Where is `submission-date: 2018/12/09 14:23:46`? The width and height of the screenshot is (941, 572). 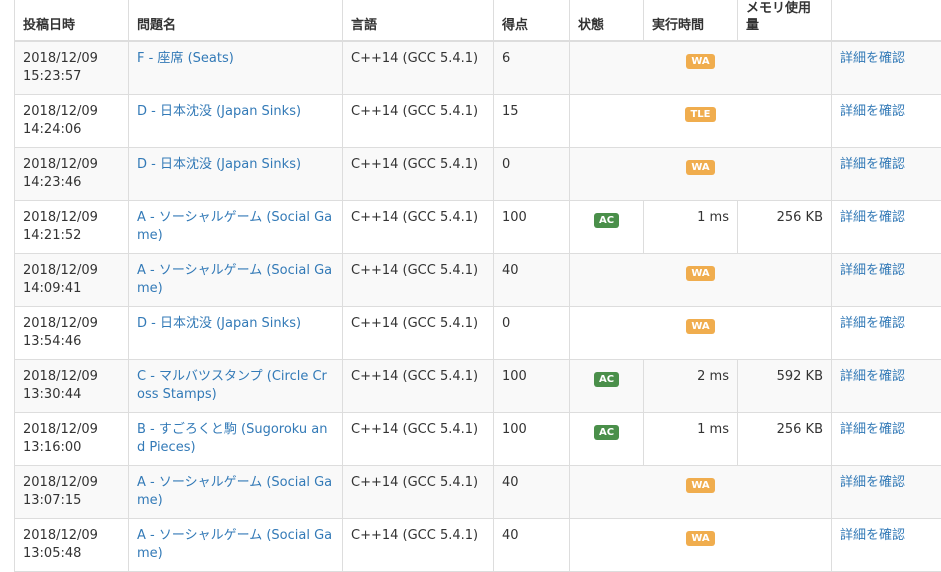 submission-date: 2018/12/09 14:23:46 is located at coordinates (72, 174).